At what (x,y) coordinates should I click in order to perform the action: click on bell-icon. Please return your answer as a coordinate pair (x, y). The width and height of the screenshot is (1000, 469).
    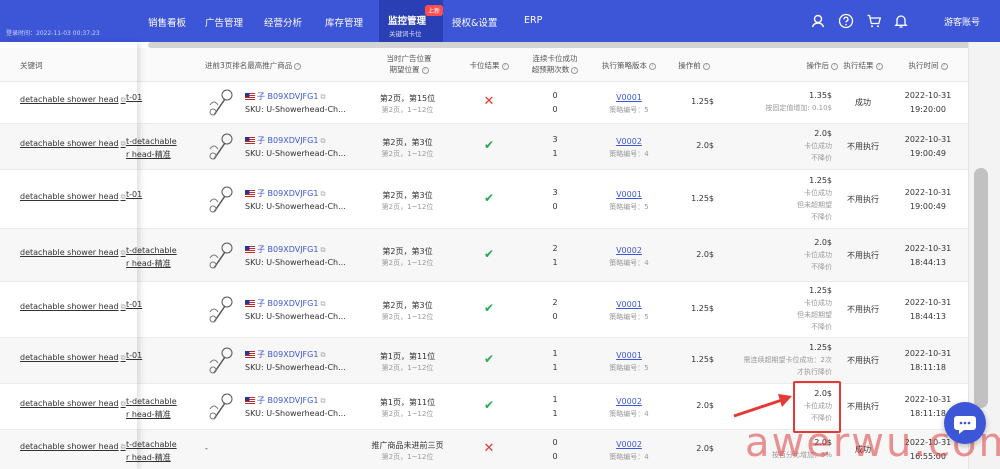
    Looking at the image, I should click on (901, 21).